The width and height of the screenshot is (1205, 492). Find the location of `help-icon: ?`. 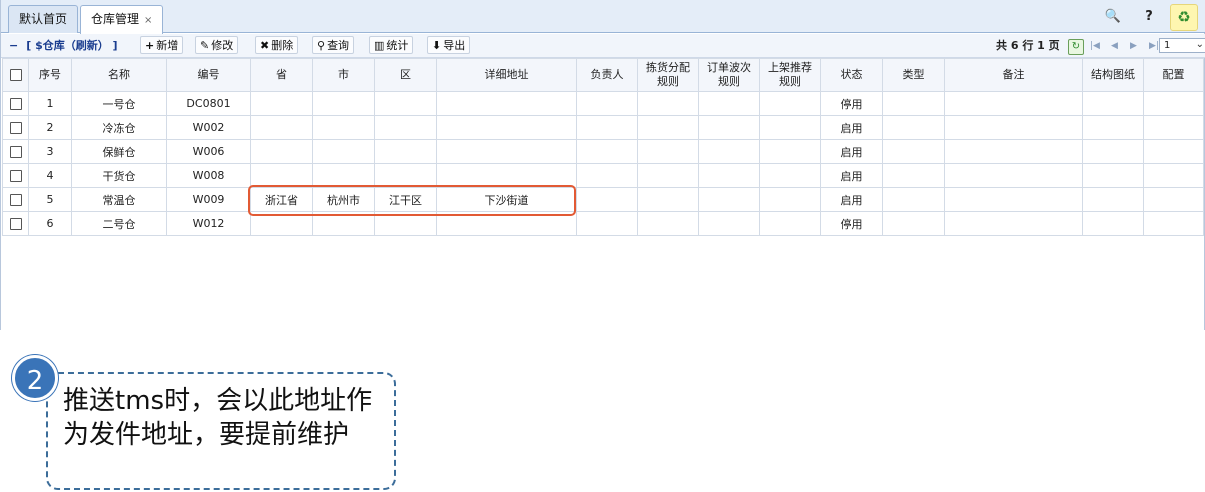

help-icon: ? is located at coordinates (1149, 16).